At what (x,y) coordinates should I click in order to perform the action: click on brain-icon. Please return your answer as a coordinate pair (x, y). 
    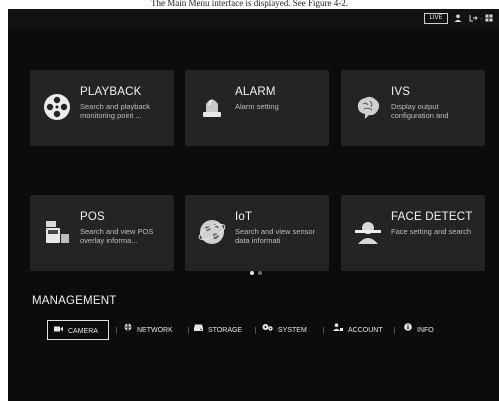
    Looking at the image, I should click on (368, 107).